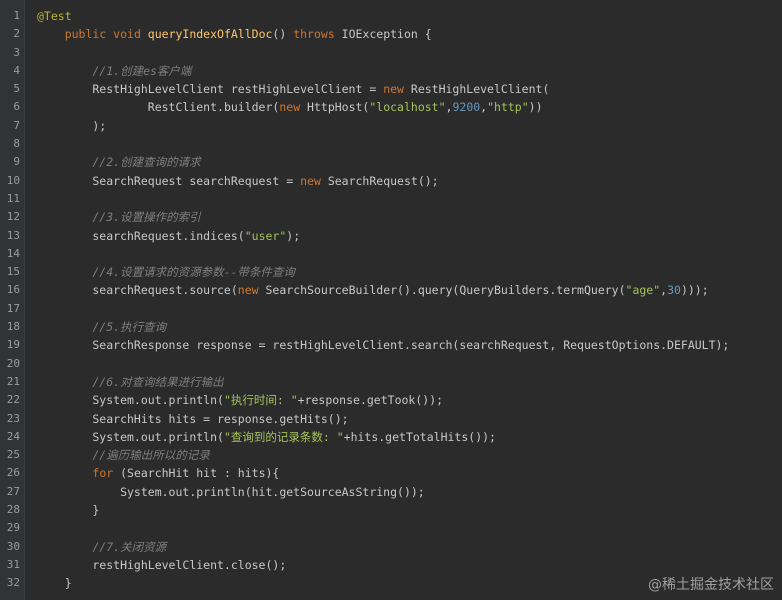 The height and width of the screenshot is (600, 782). I want to click on code-text: //5.执行查询, so click(101, 327).